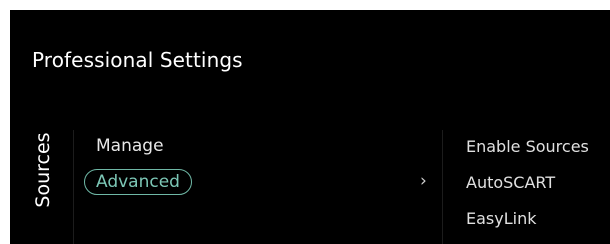  I want to click on submenu-item-easylink: EasyLink, so click(501, 218).